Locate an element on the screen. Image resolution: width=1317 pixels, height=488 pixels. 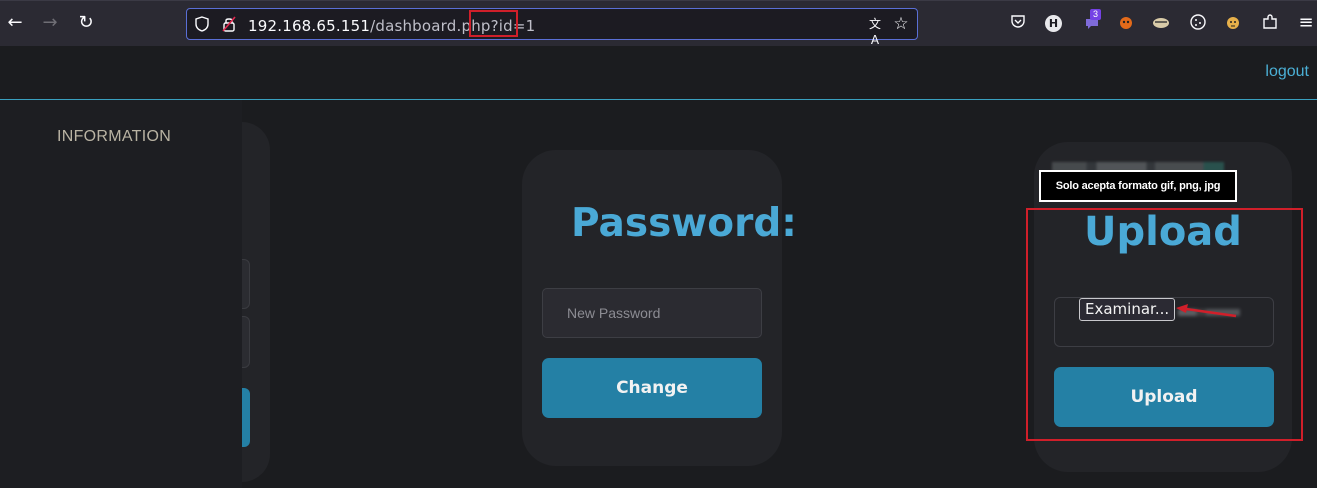
bookmark-star-icon: ☆ is located at coordinates (901, 24).